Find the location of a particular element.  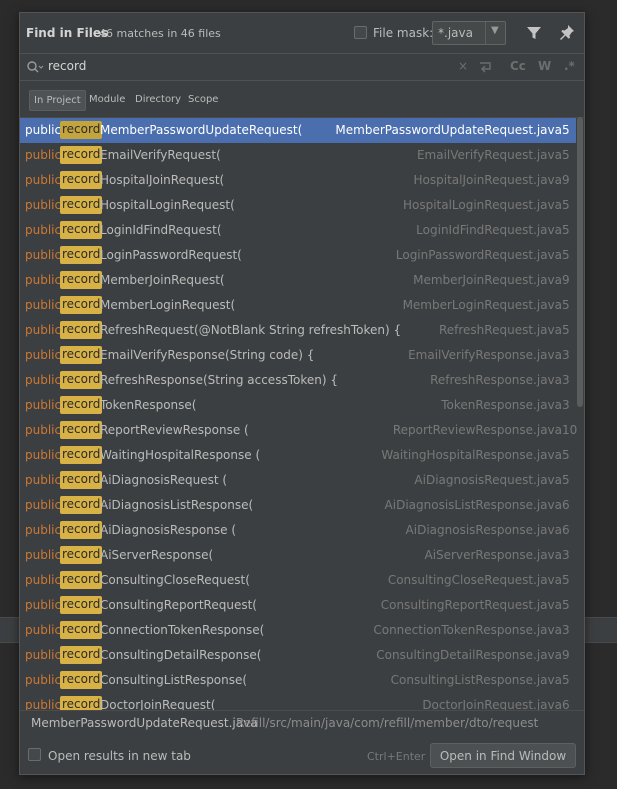

pin-icon is located at coordinates (567, 32).